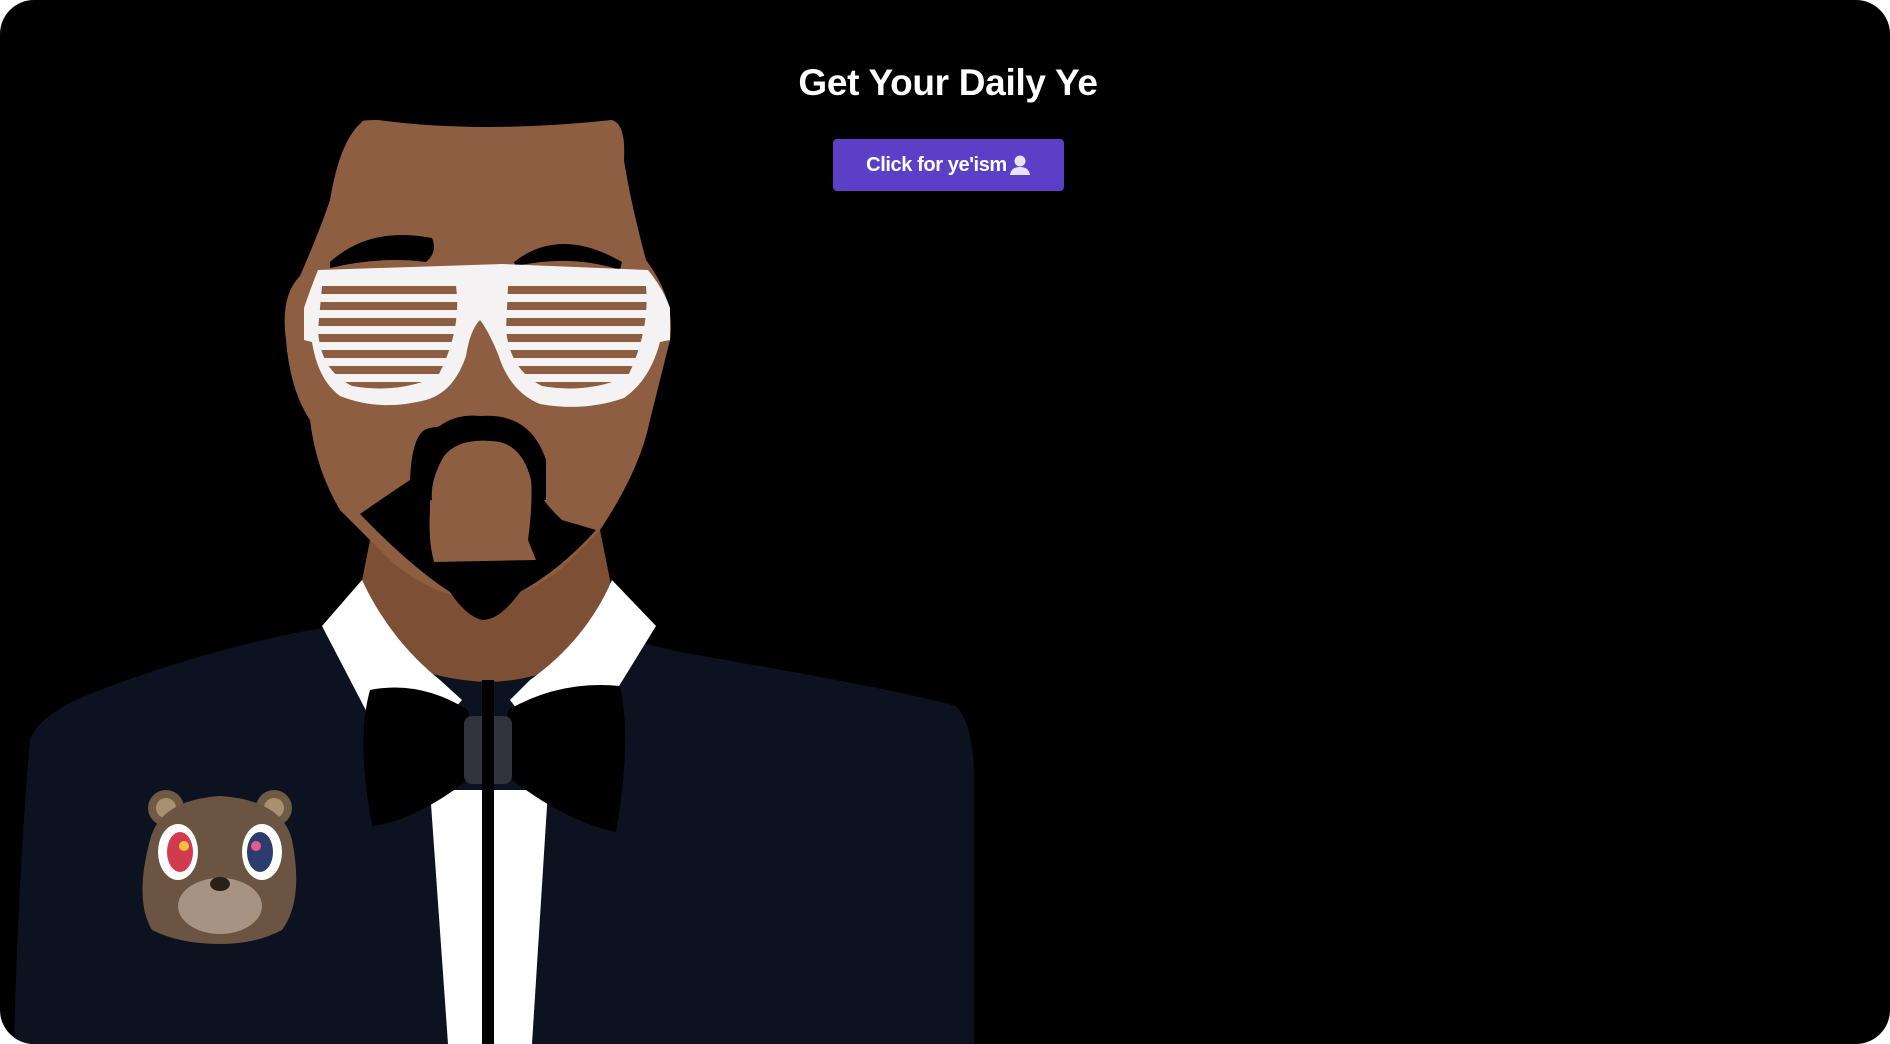 The height and width of the screenshot is (1044, 1890). Describe the element at coordinates (1019, 165) in the screenshot. I see `person-icon` at that location.